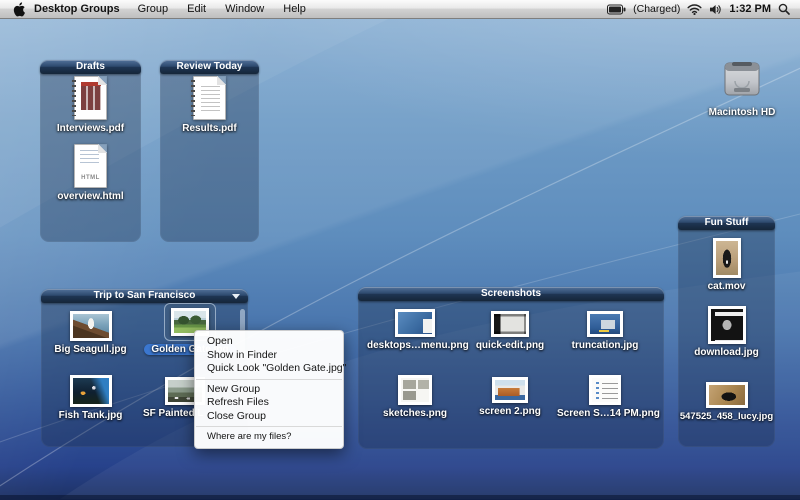  I want to click on group-header-review-today: Review Today, so click(209, 67).